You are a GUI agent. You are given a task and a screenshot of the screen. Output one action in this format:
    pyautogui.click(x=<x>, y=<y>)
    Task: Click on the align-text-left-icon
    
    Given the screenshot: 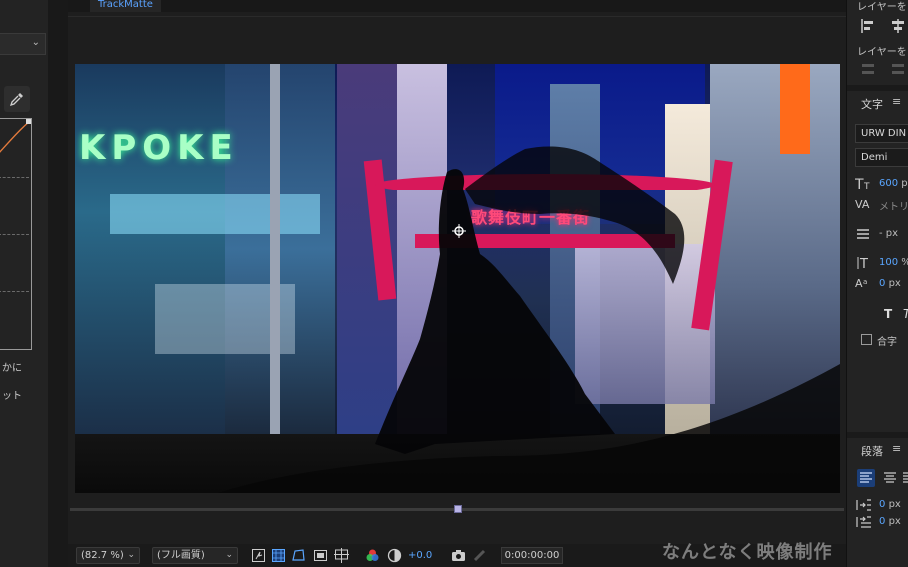 What is the action you would take?
    pyautogui.click(x=866, y=477)
    